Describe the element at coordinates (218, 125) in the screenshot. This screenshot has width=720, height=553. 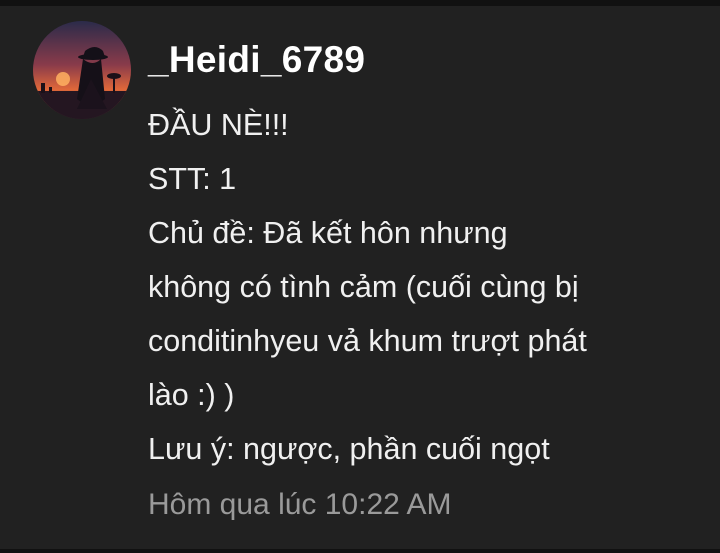
I see `message-line: ĐẦU NÈ!!!` at that location.